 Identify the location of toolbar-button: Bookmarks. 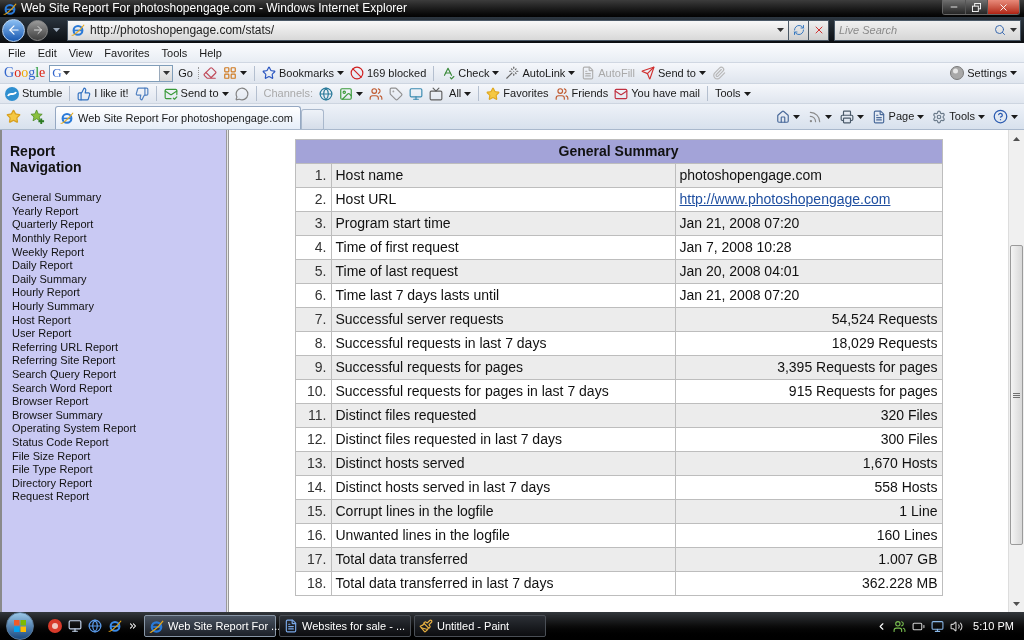
(302, 73).